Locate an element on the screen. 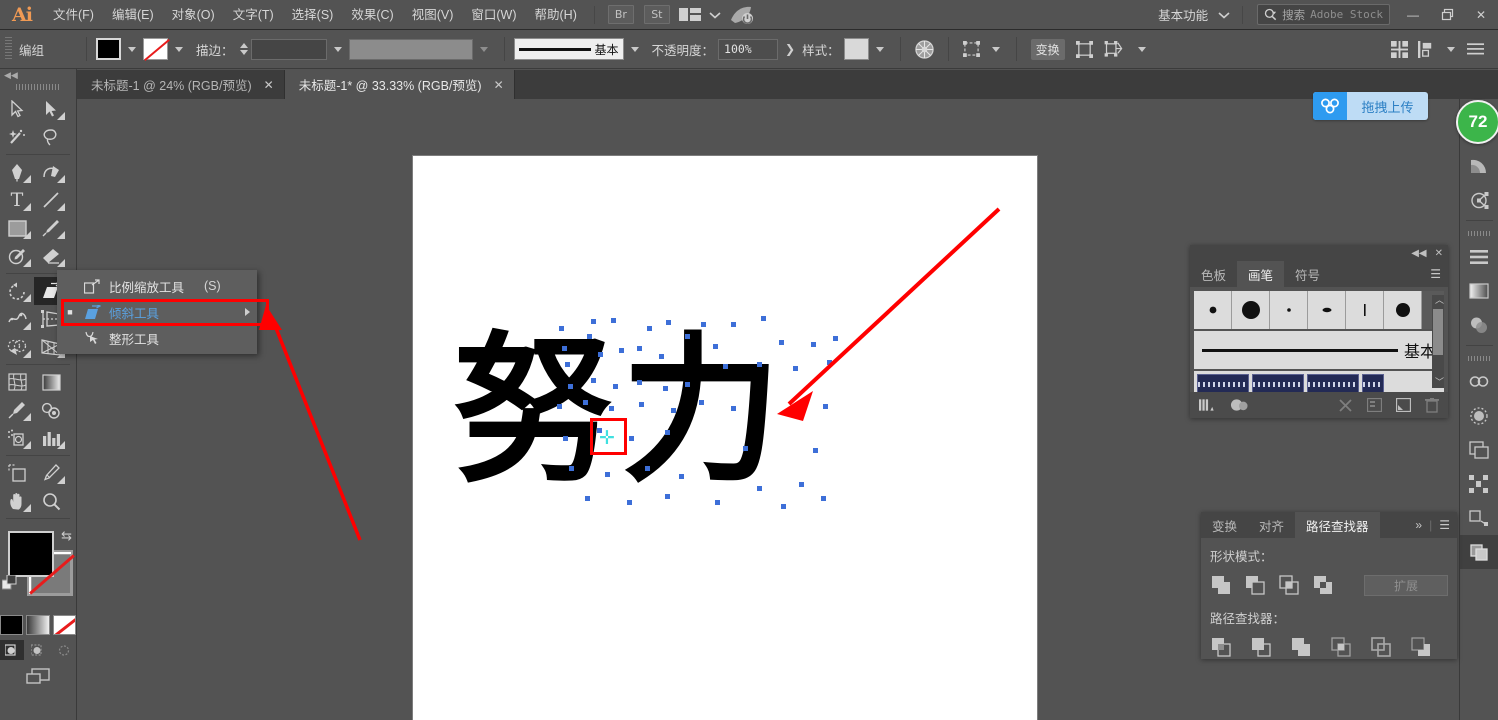 Image resolution: width=1498 pixels, height=720 pixels. path-edit-icon is located at coordinates (1479, 200).